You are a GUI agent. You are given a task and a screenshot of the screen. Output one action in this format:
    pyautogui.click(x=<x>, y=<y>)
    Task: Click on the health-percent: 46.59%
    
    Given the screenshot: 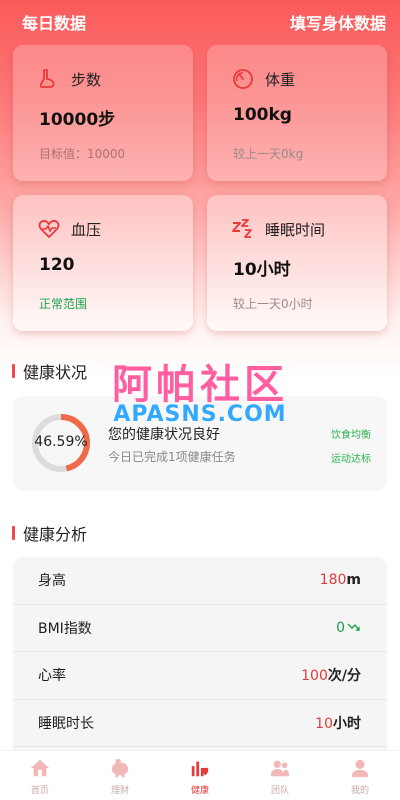 What is the action you would take?
    pyautogui.click(x=61, y=442)
    